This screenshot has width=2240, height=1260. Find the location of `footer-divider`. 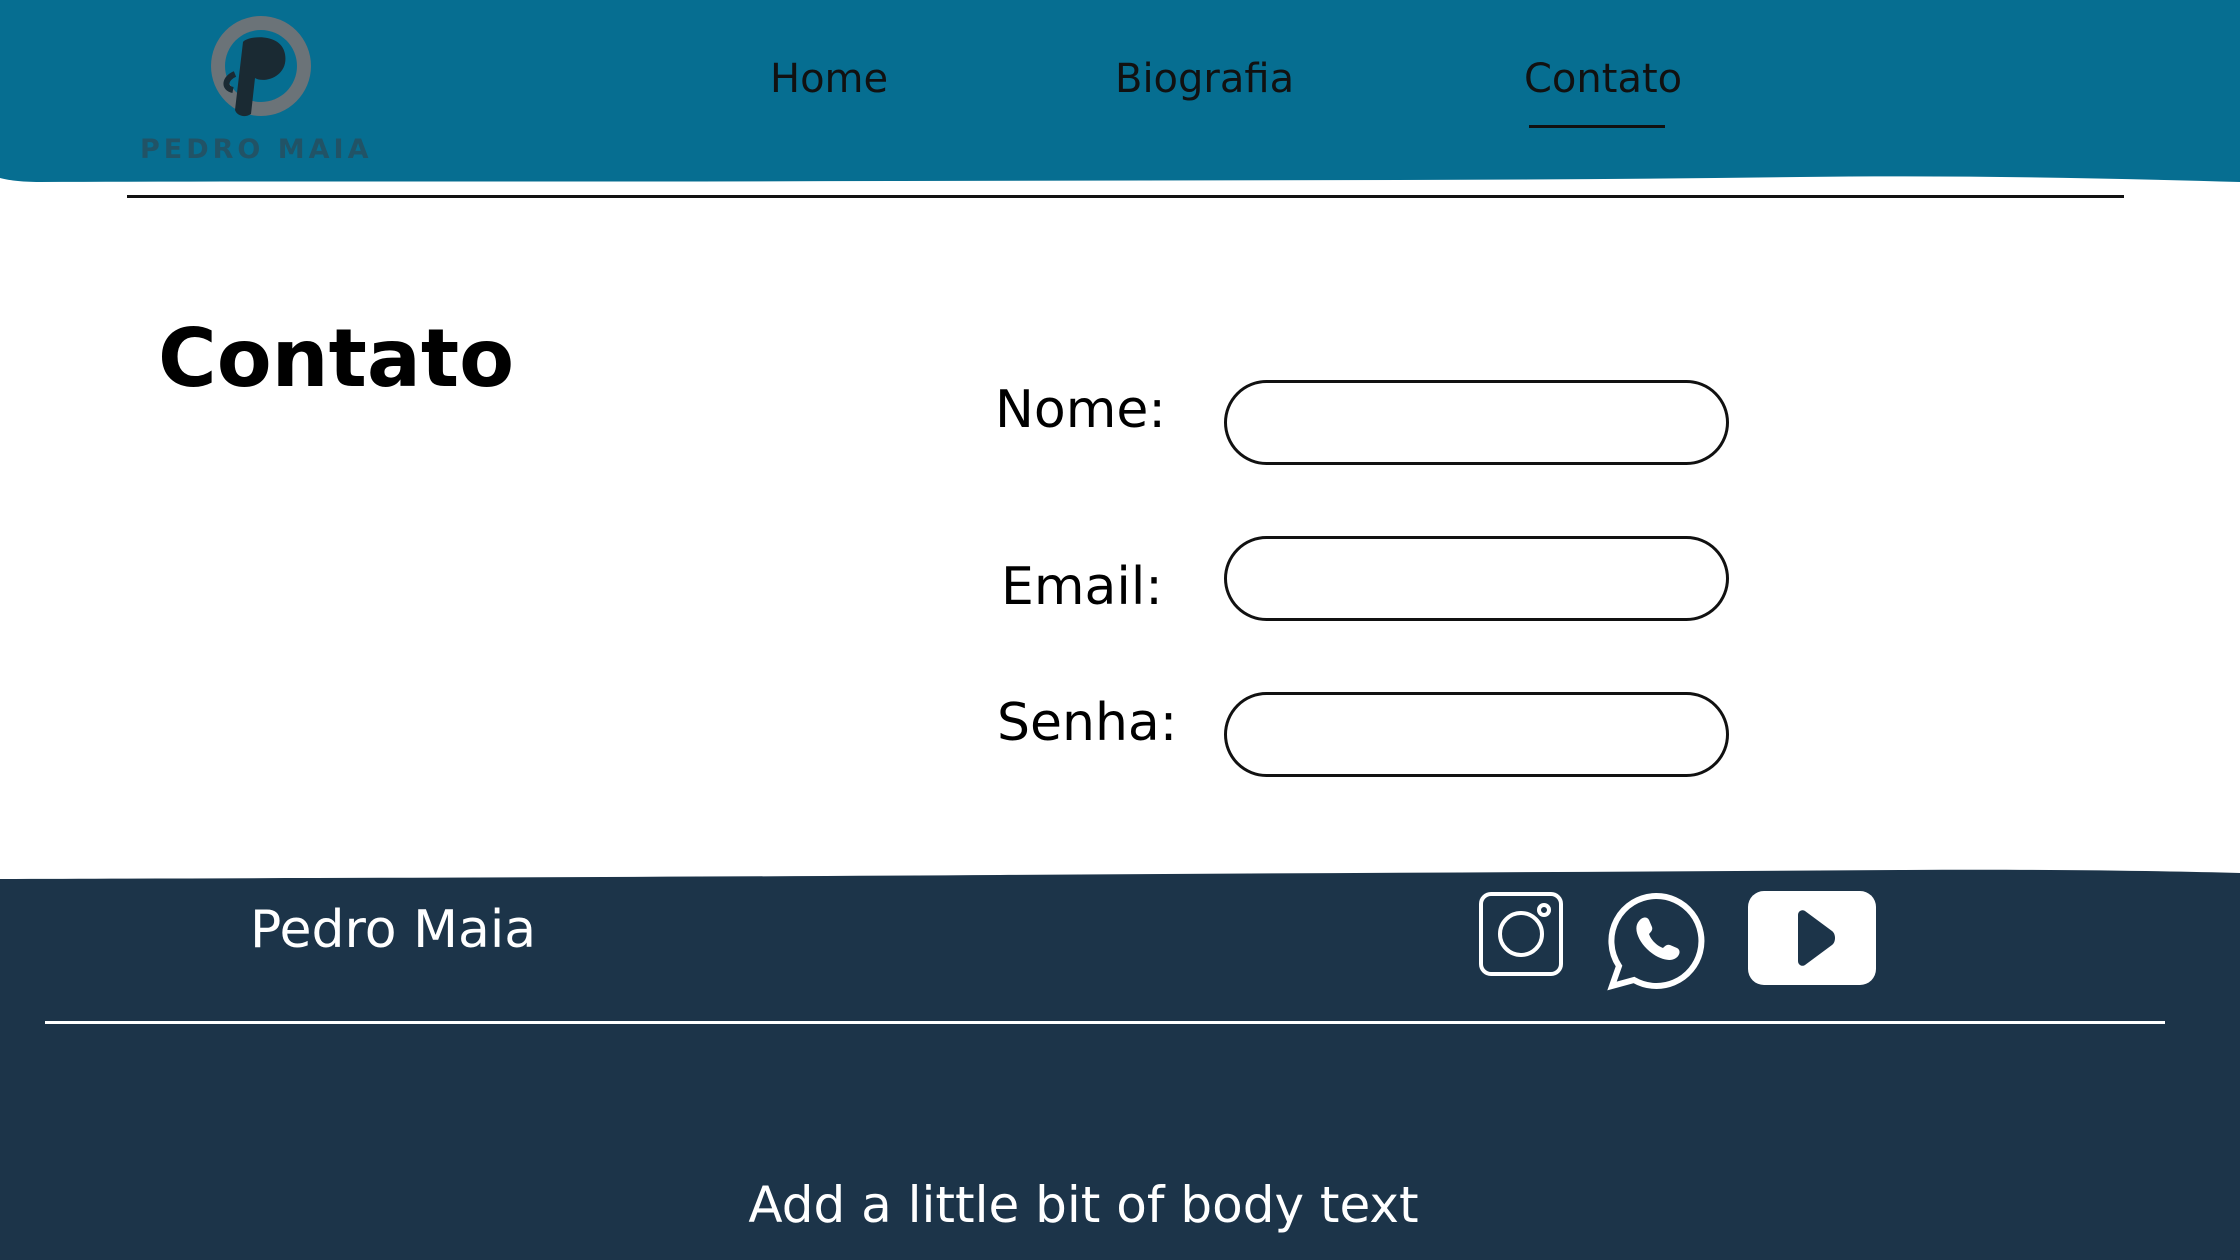

footer-divider is located at coordinates (1105, 1022).